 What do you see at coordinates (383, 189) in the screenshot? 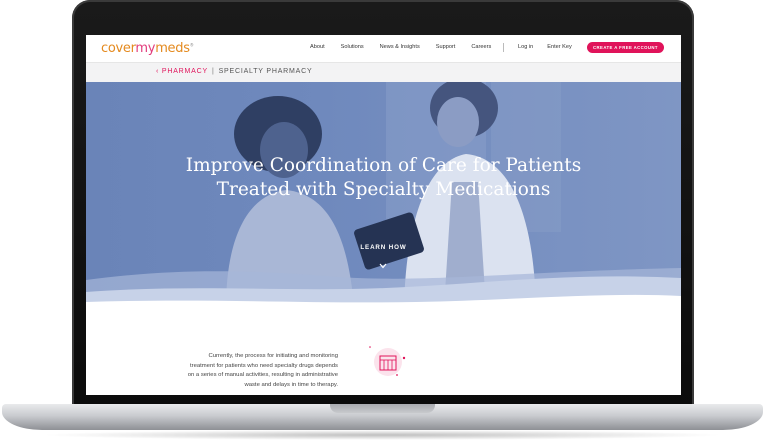
I see `hero-title-line-2: Treated with Specialty Medications` at bounding box center [383, 189].